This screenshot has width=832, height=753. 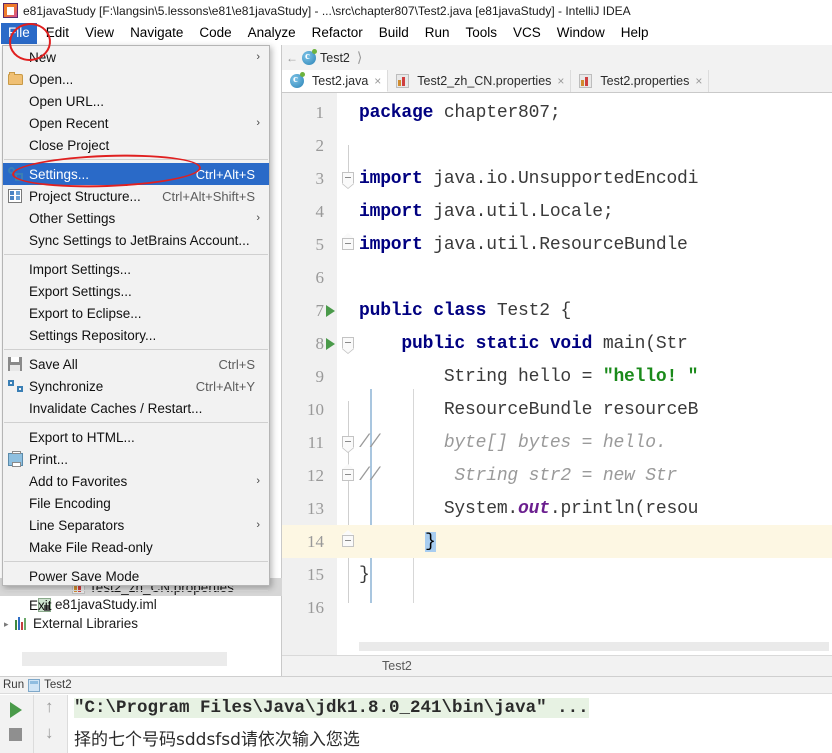 I want to click on code-text: }, so click(x=364, y=575).